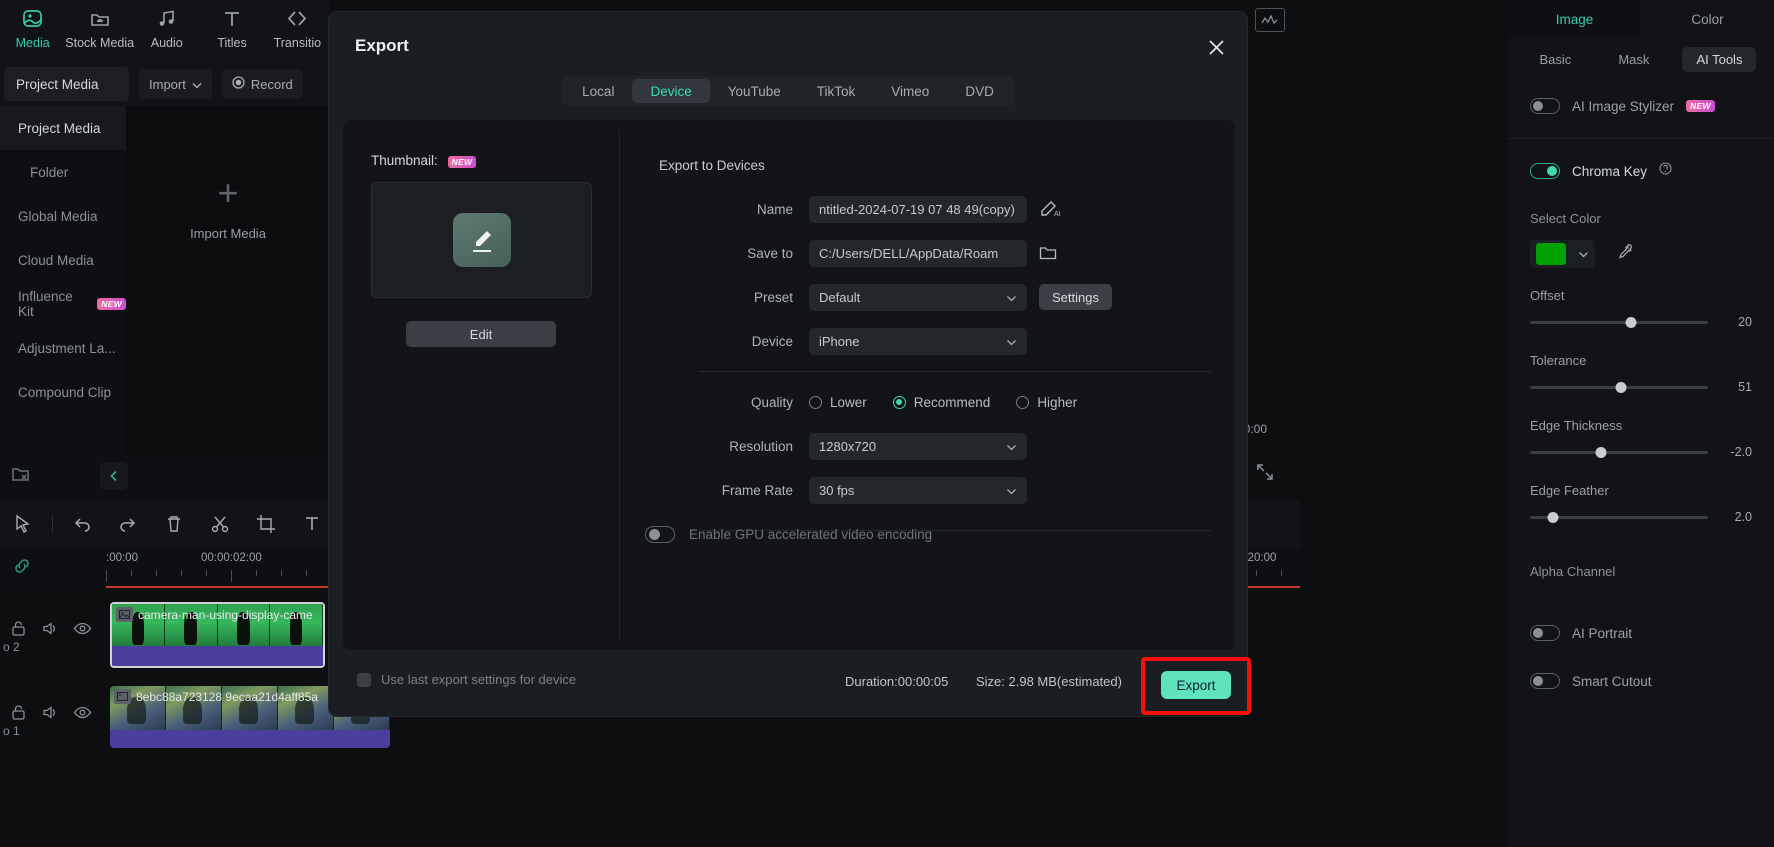 The height and width of the screenshot is (847, 1774). What do you see at coordinates (918, 297) in the screenshot?
I see `preset-select: Default` at bounding box center [918, 297].